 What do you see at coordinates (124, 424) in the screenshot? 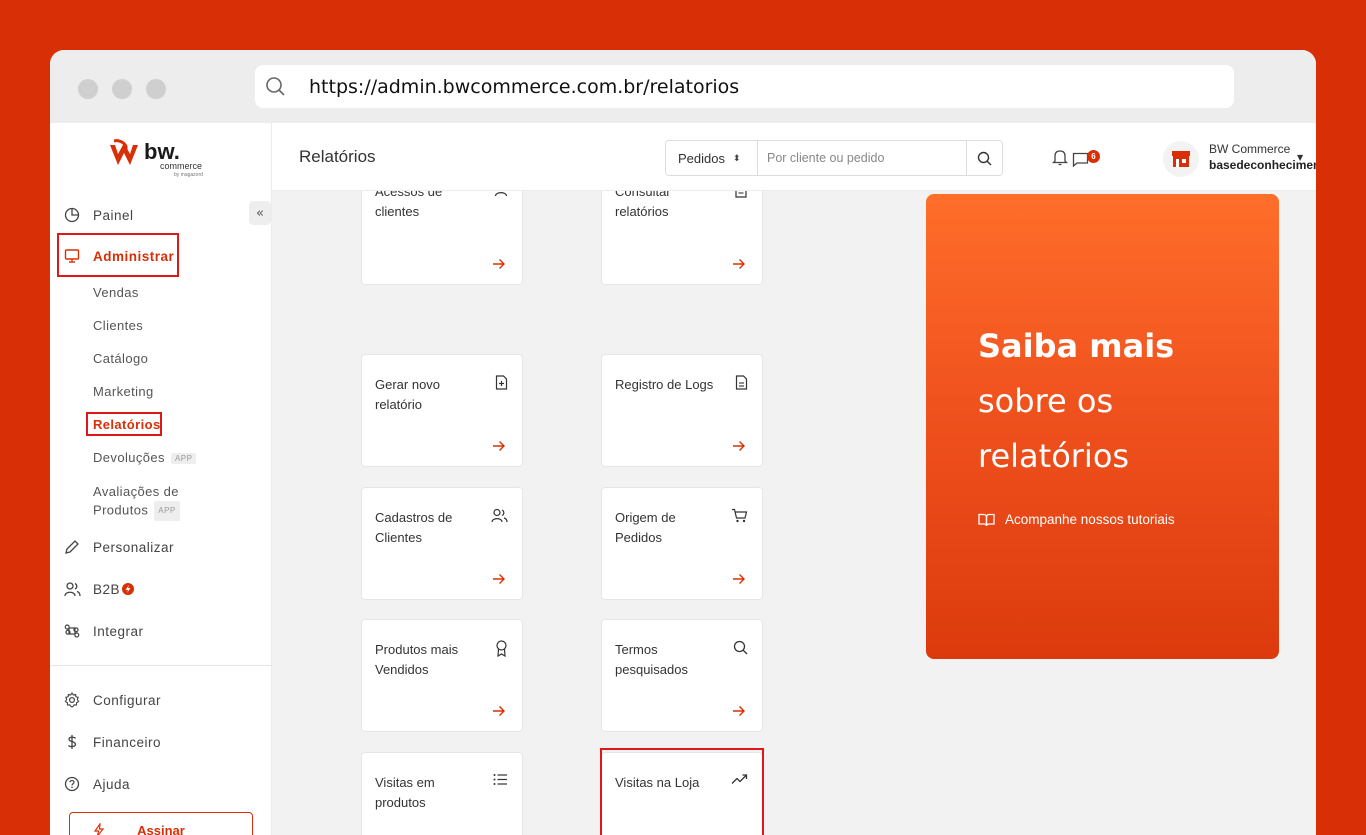
I see `highlight-relatorios` at bounding box center [124, 424].